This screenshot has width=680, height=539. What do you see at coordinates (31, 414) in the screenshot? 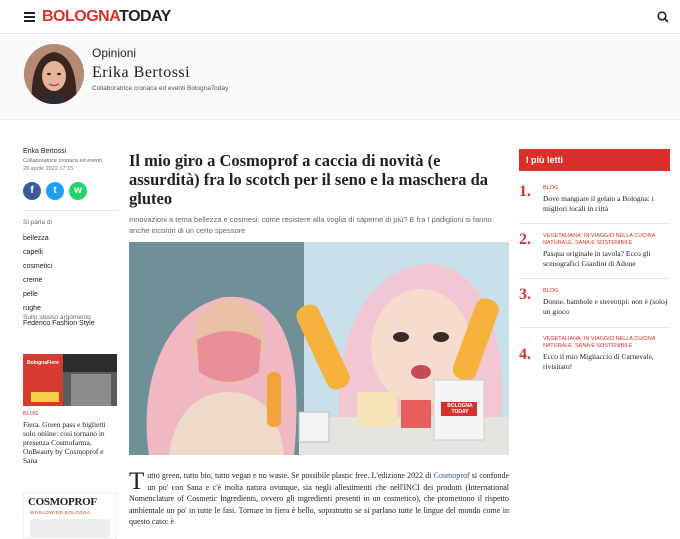
I see `related-badge: BLOG` at bounding box center [31, 414].